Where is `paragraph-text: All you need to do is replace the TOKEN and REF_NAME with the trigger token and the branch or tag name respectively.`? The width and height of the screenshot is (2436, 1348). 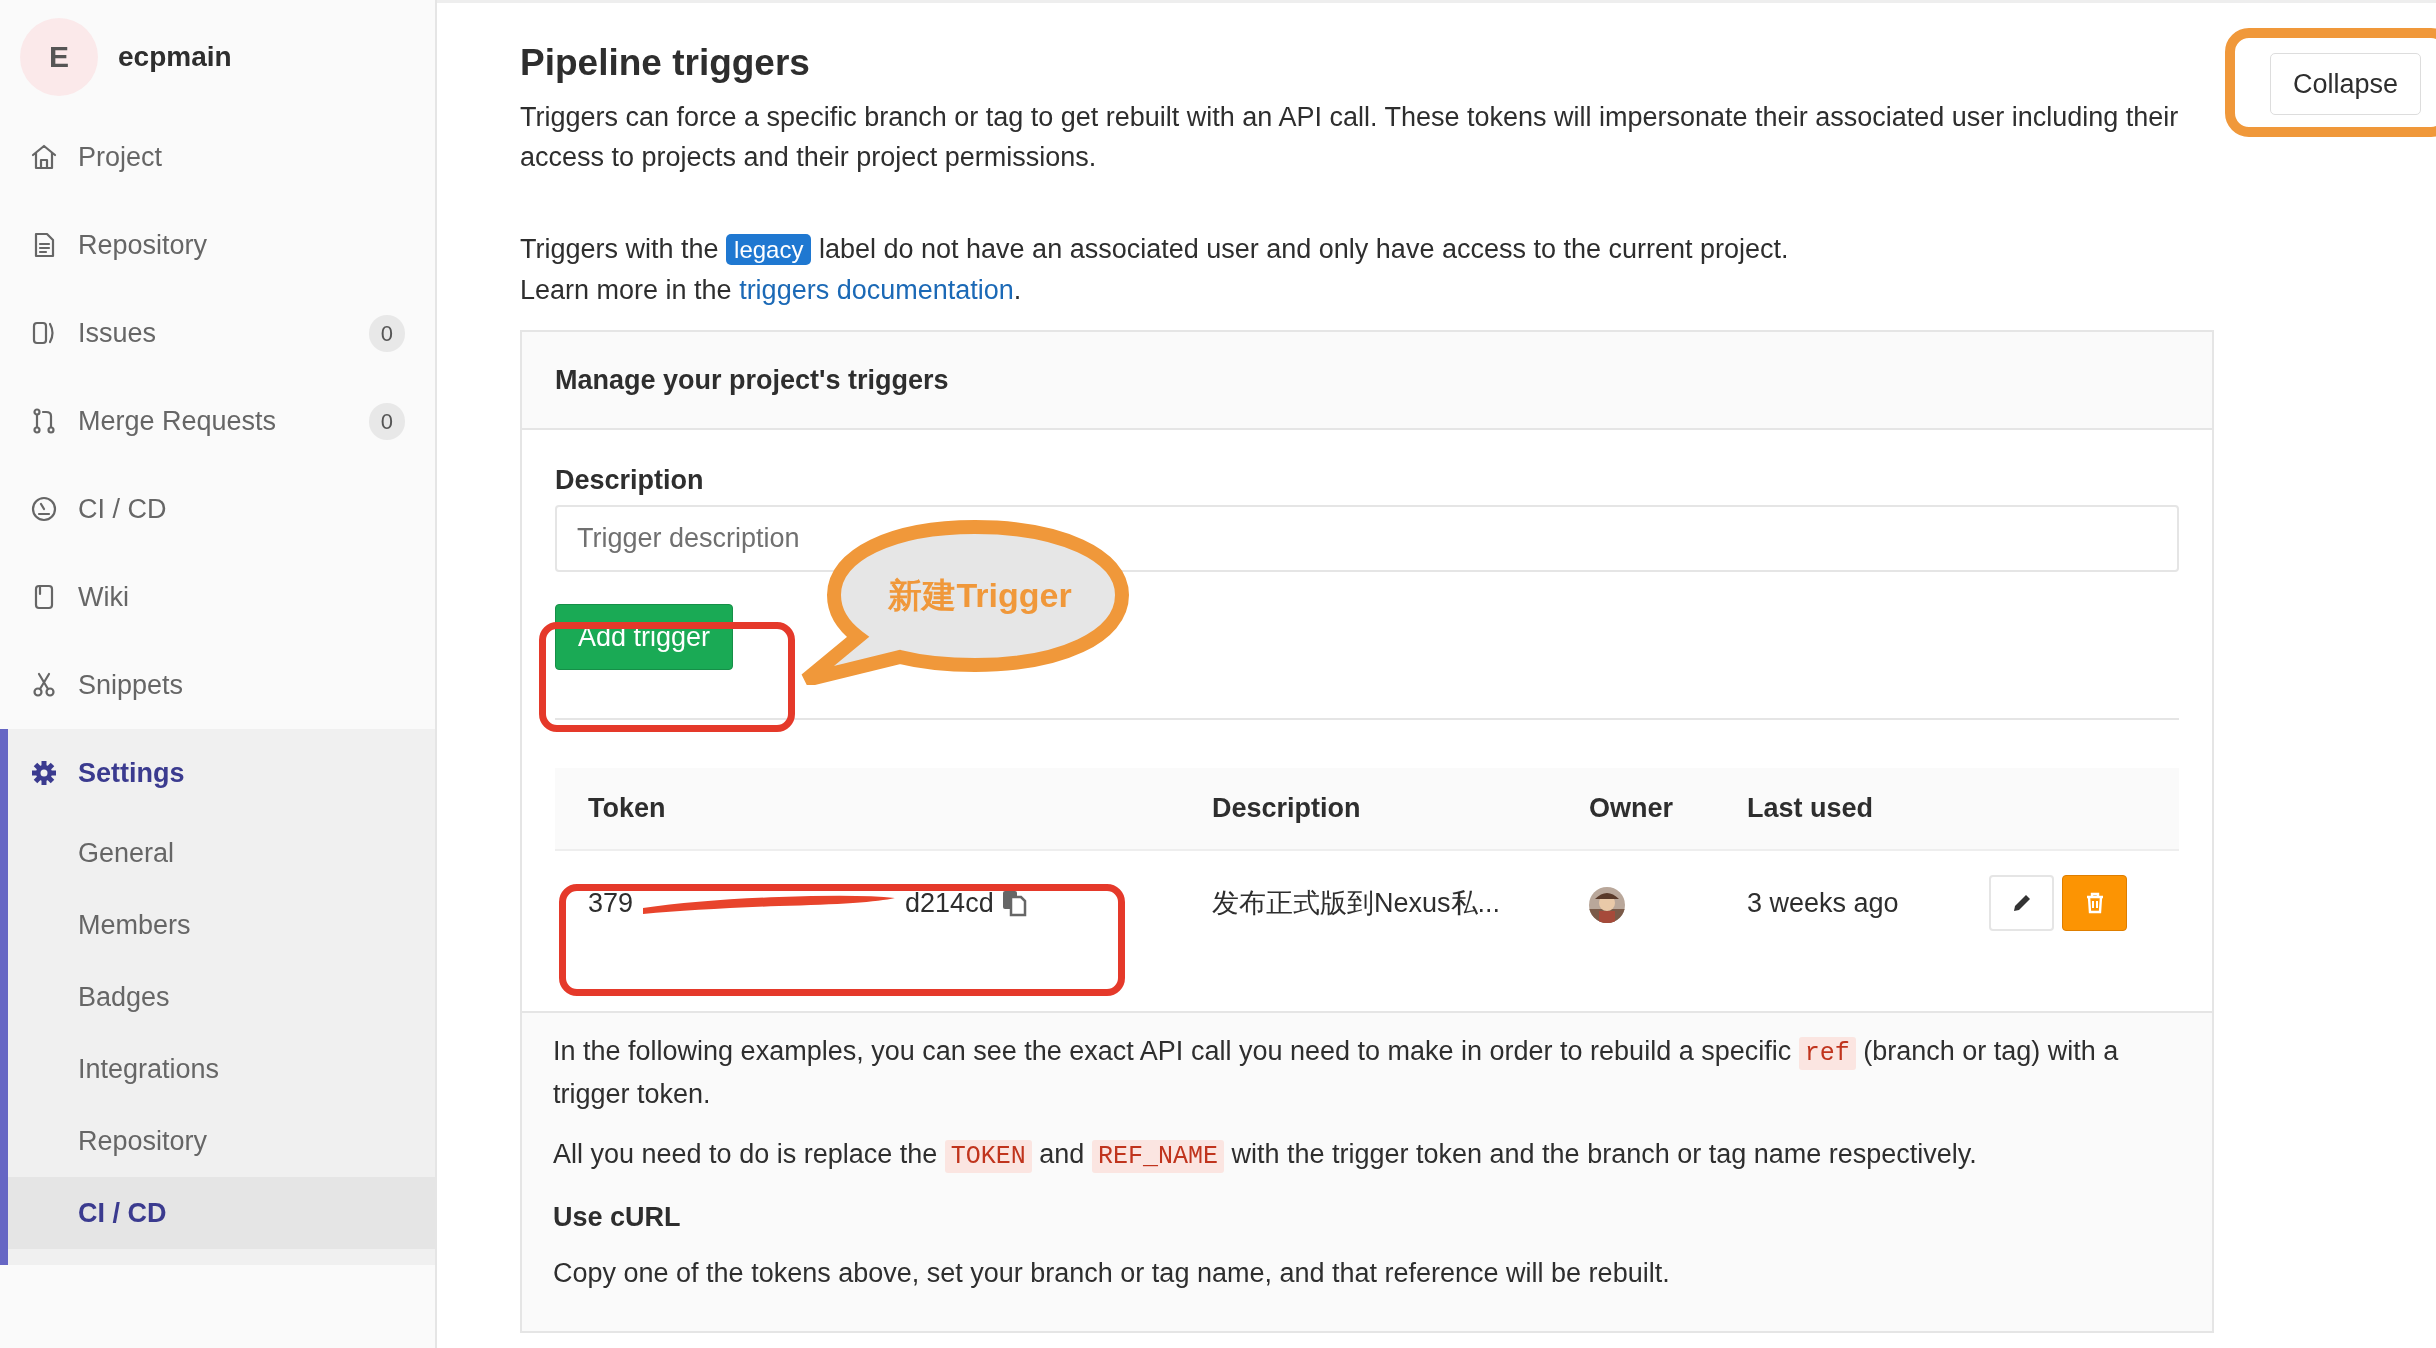
paragraph-text: All you need to do is replace the TOKEN and REF_NAME with the trigger token and the branch or tag name respectively. is located at coordinates (1265, 1156).